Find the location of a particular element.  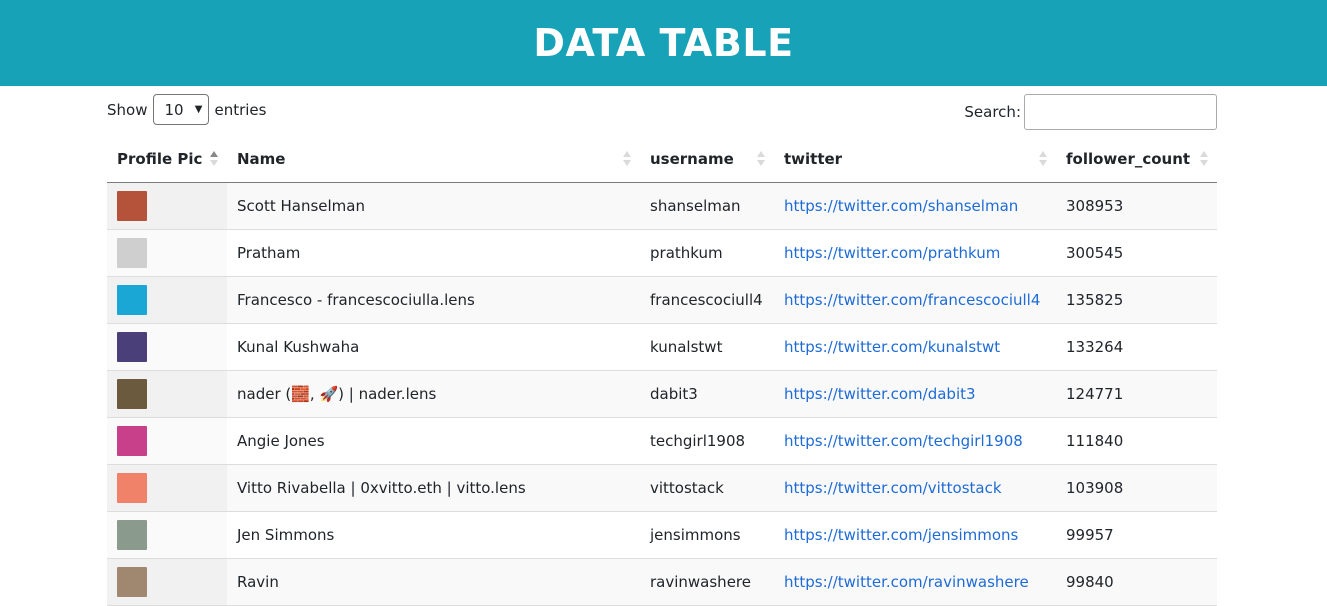

username-text: prathkum is located at coordinates (686, 252).